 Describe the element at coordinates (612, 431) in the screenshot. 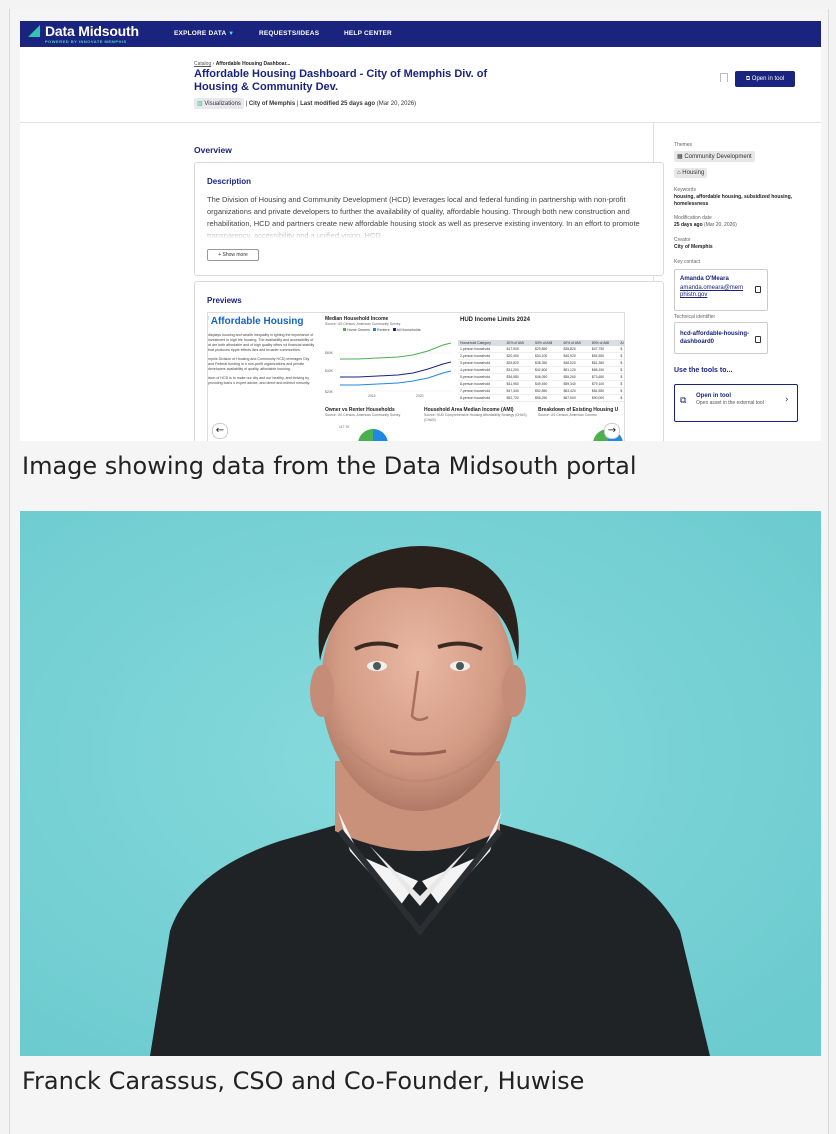

I see `carousel-next-button: →` at that location.